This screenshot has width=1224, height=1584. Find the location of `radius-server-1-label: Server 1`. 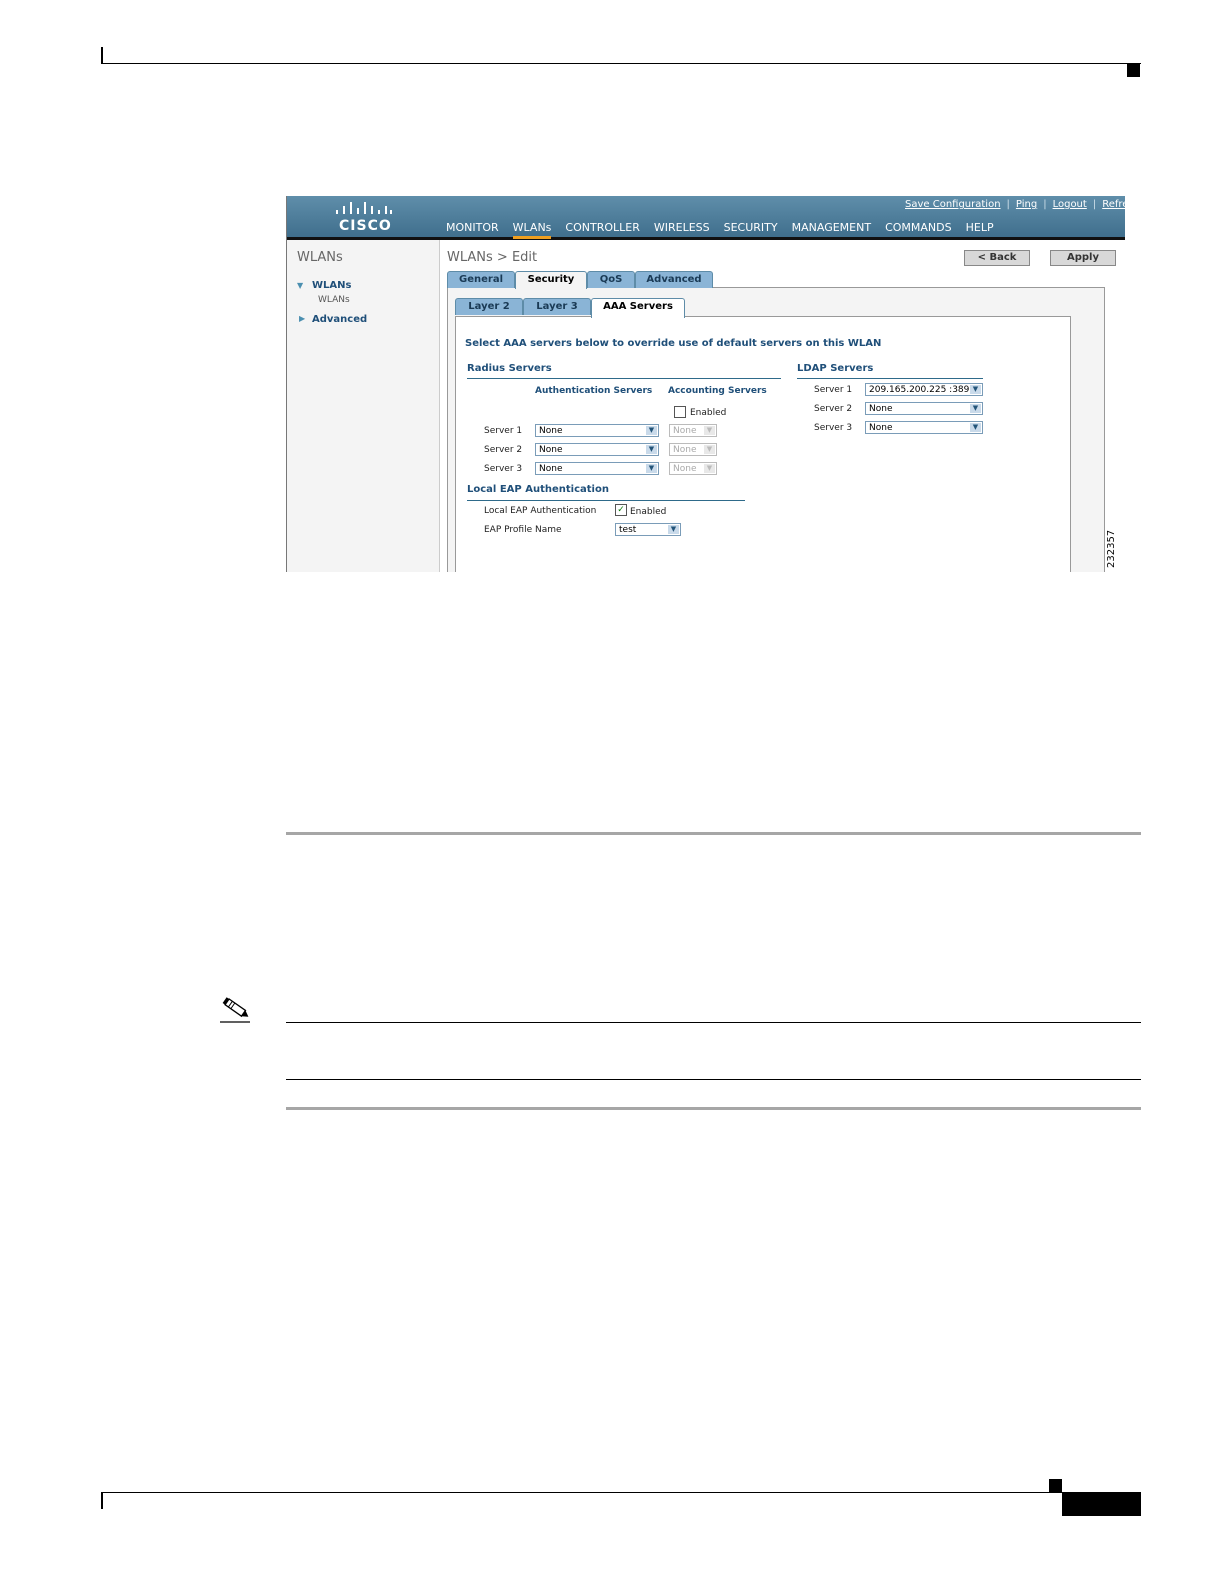

radius-server-1-label: Server 1 is located at coordinates (503, 431).